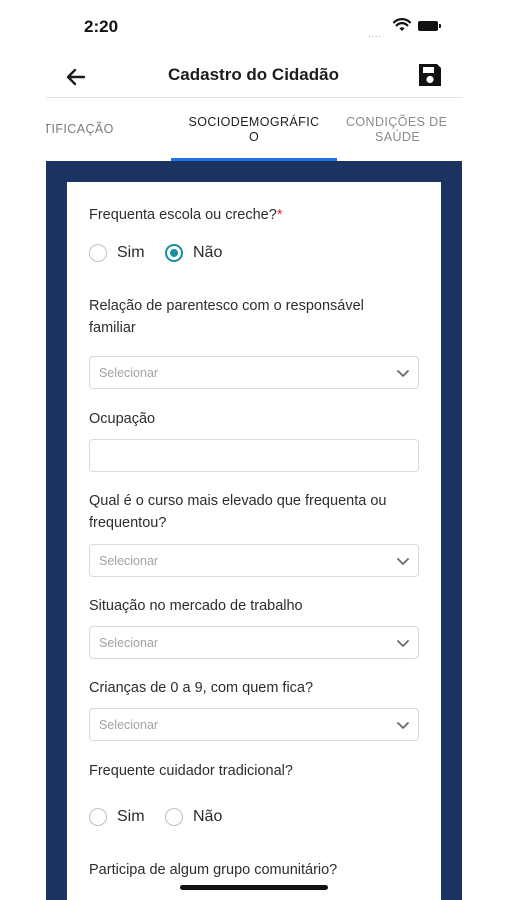 The width and height of the screenshot is (507, 900). Describe the element at coordinates (254, 560) in the screenshot. I see `education-select: Selecionar` at that location.